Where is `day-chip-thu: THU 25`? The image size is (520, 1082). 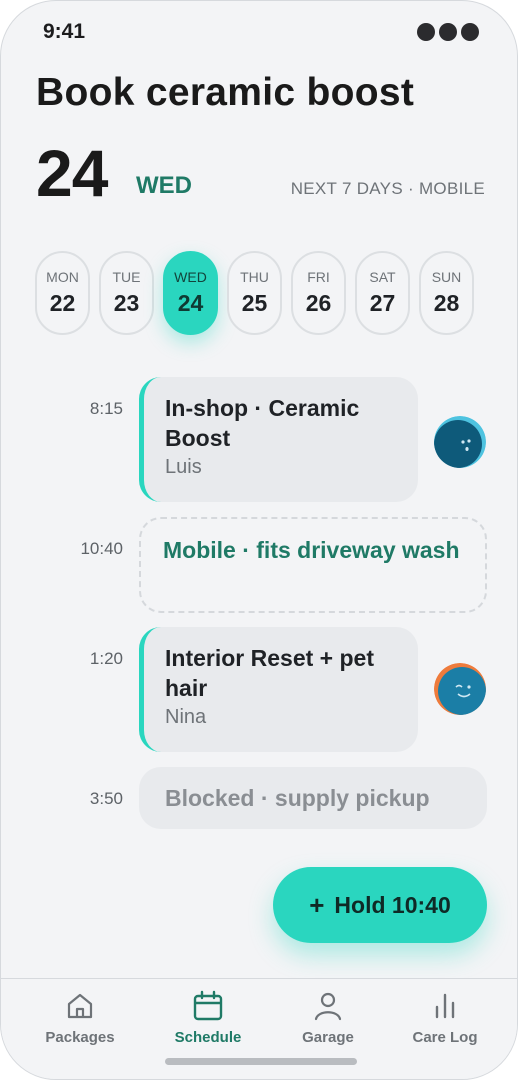 day-chip-thu: THU 25 is located at coordinates (254, 293).